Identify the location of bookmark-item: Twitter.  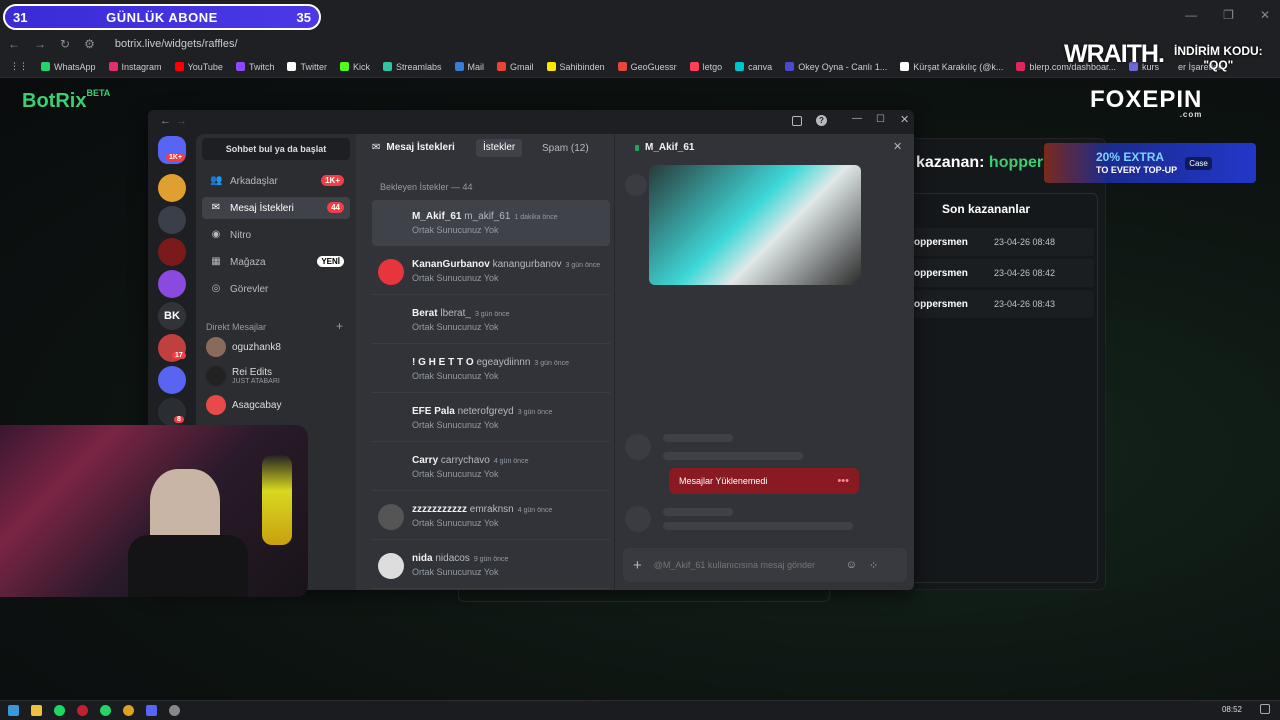
(307, 67).